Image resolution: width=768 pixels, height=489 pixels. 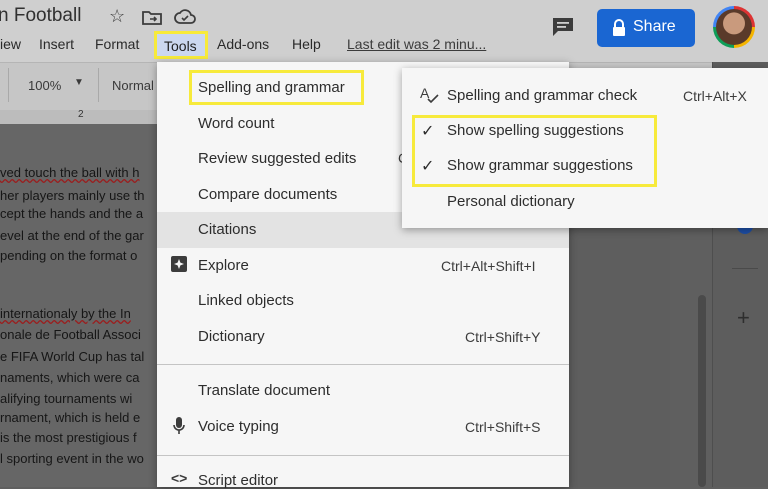 I want to click on dictionary-shortcut: Ctrl+Shift+Y, so click(x=503, y=337).